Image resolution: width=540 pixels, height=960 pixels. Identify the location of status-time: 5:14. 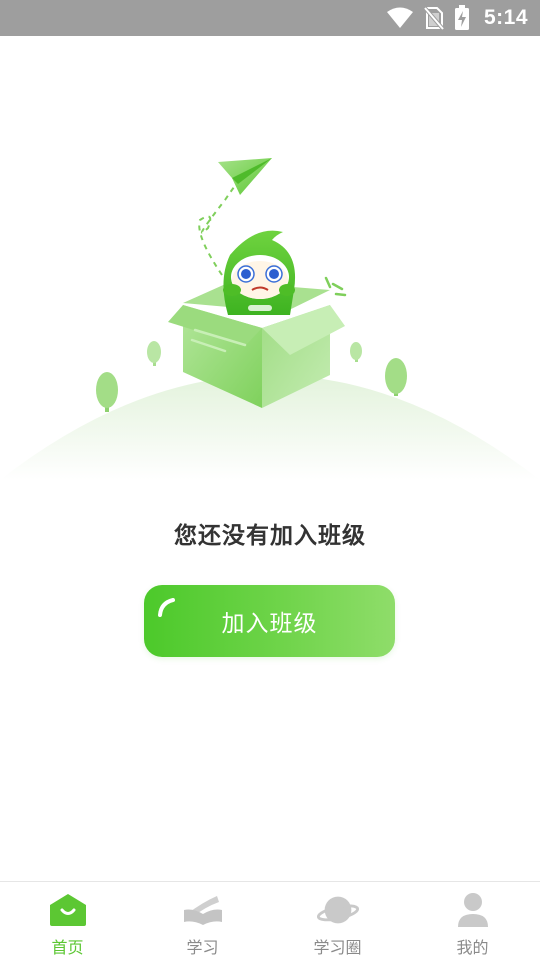
(505, 17).